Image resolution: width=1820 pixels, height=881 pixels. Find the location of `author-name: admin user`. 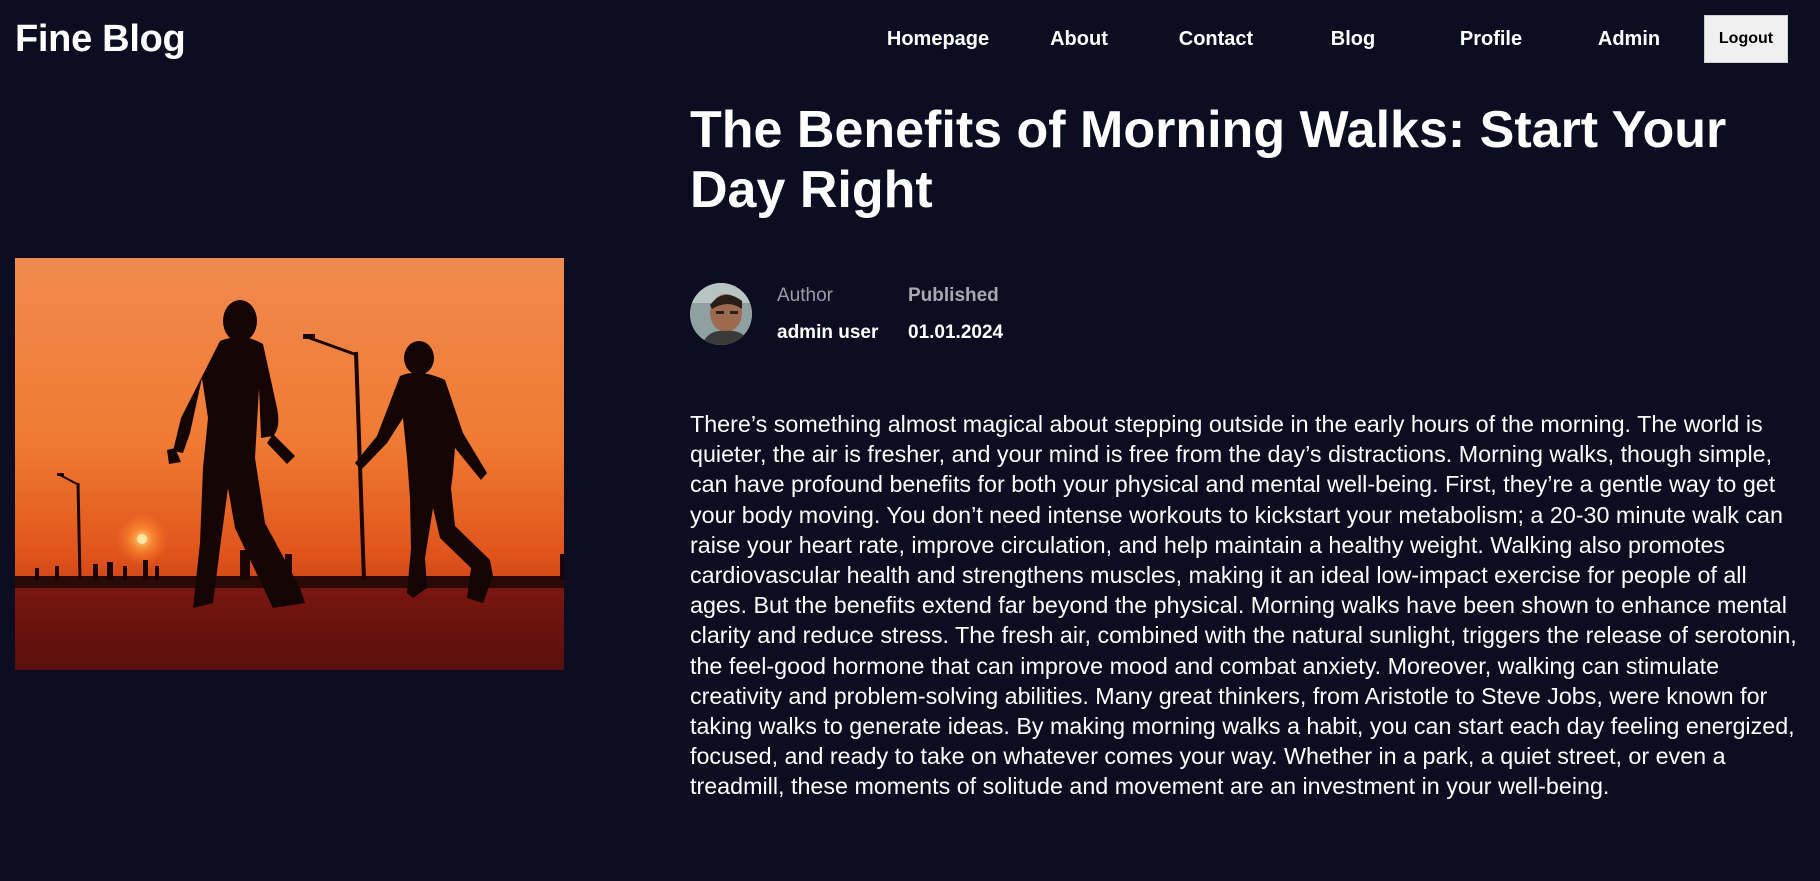

author-name: admin user is located at coordinates (828, 332).